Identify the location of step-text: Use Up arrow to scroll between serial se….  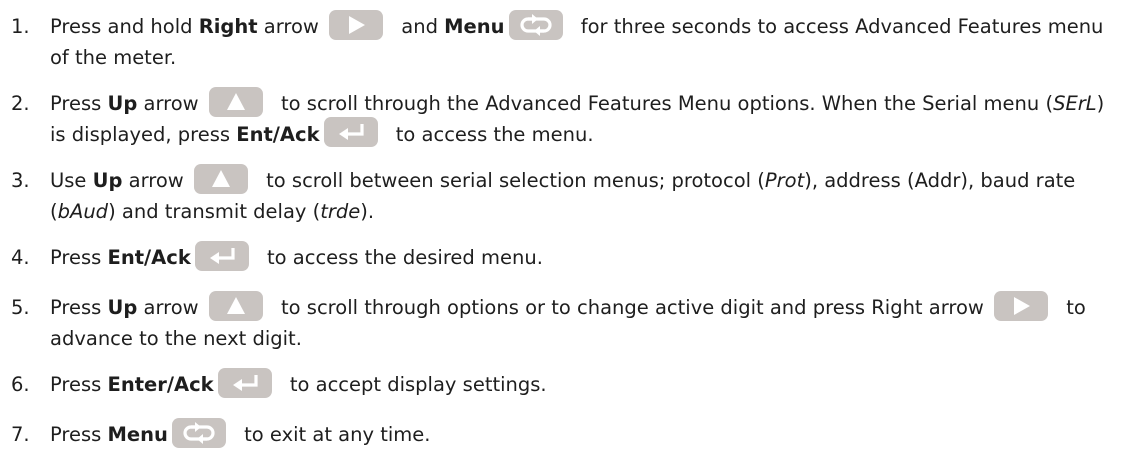
(582, 194).